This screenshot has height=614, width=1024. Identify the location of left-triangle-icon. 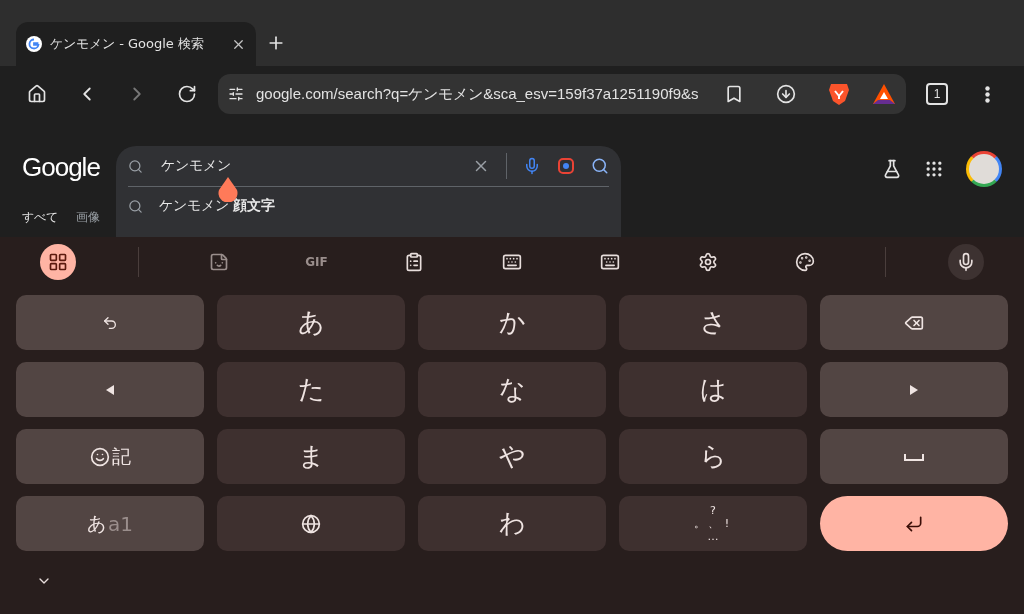
(110, 389).